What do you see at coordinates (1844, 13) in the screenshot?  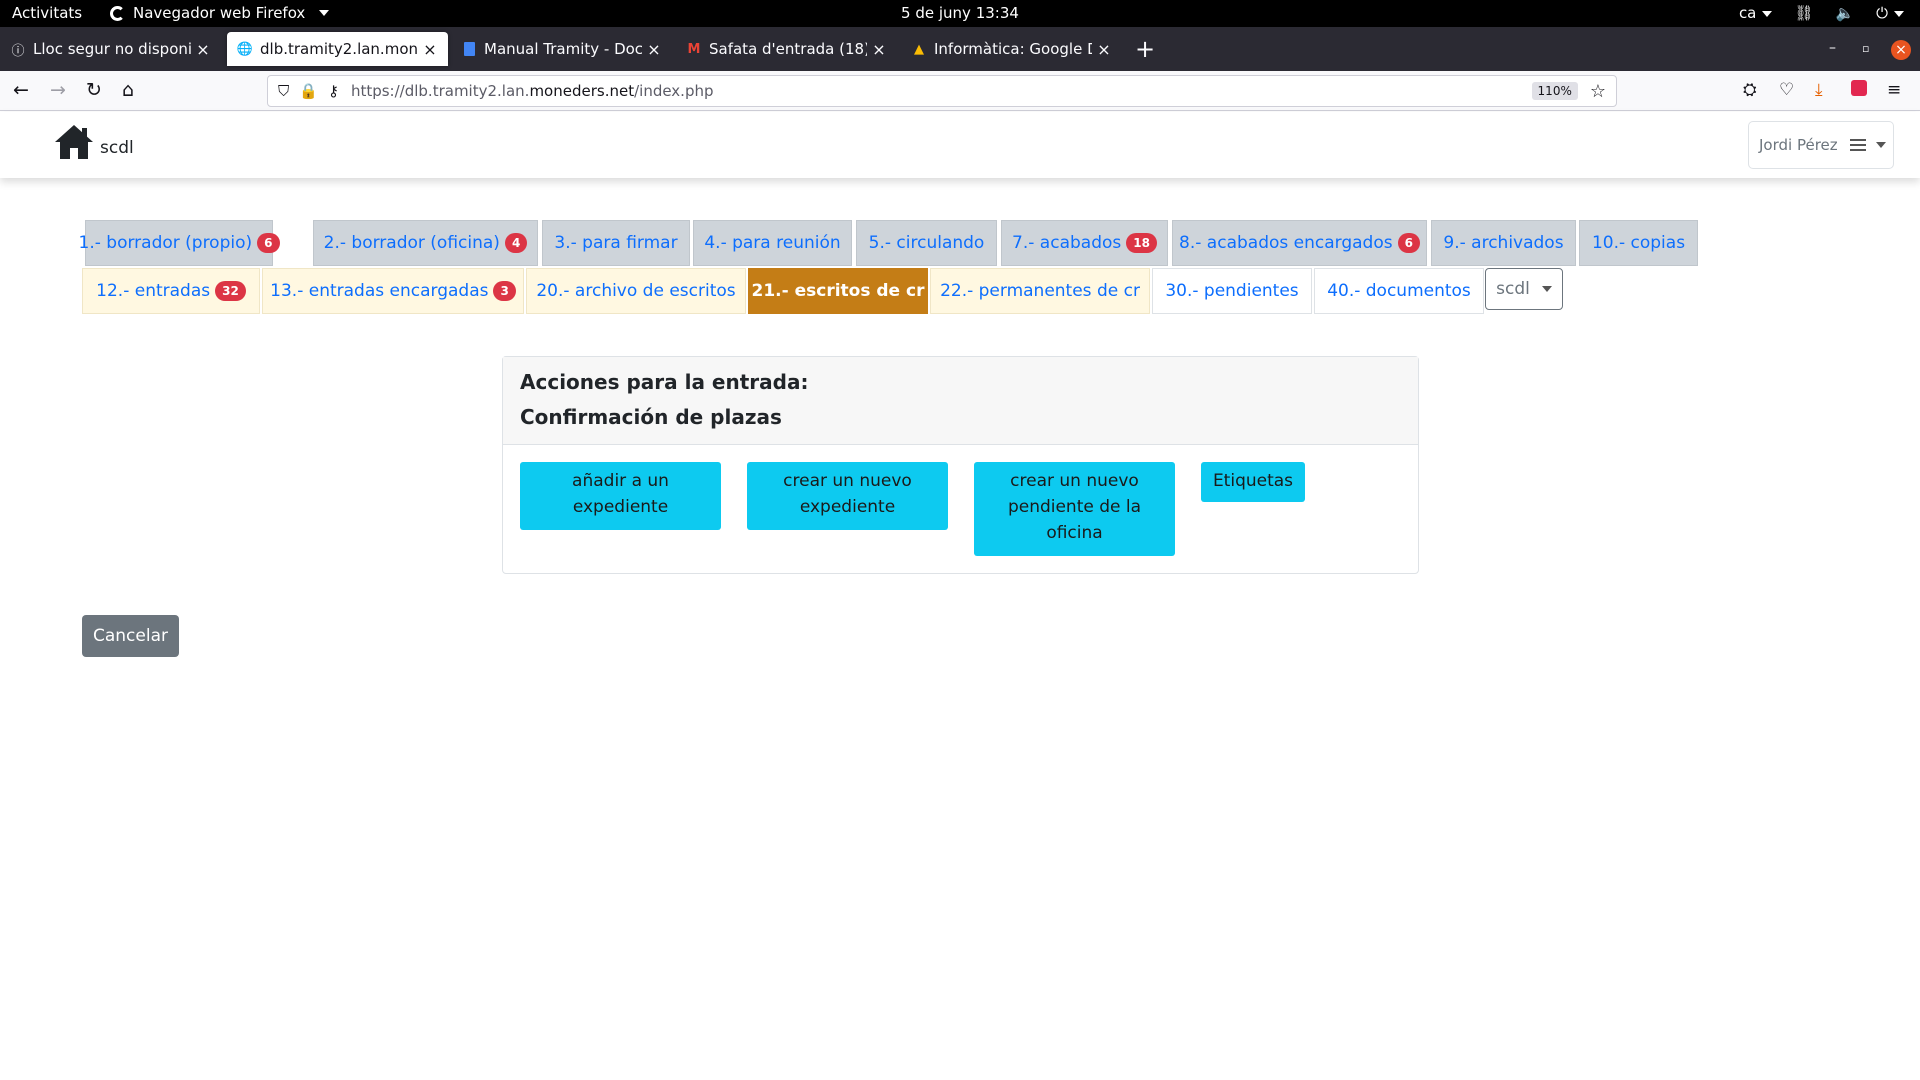 I see `volume-icon: 🔈` at bounding box center [1844, 13].